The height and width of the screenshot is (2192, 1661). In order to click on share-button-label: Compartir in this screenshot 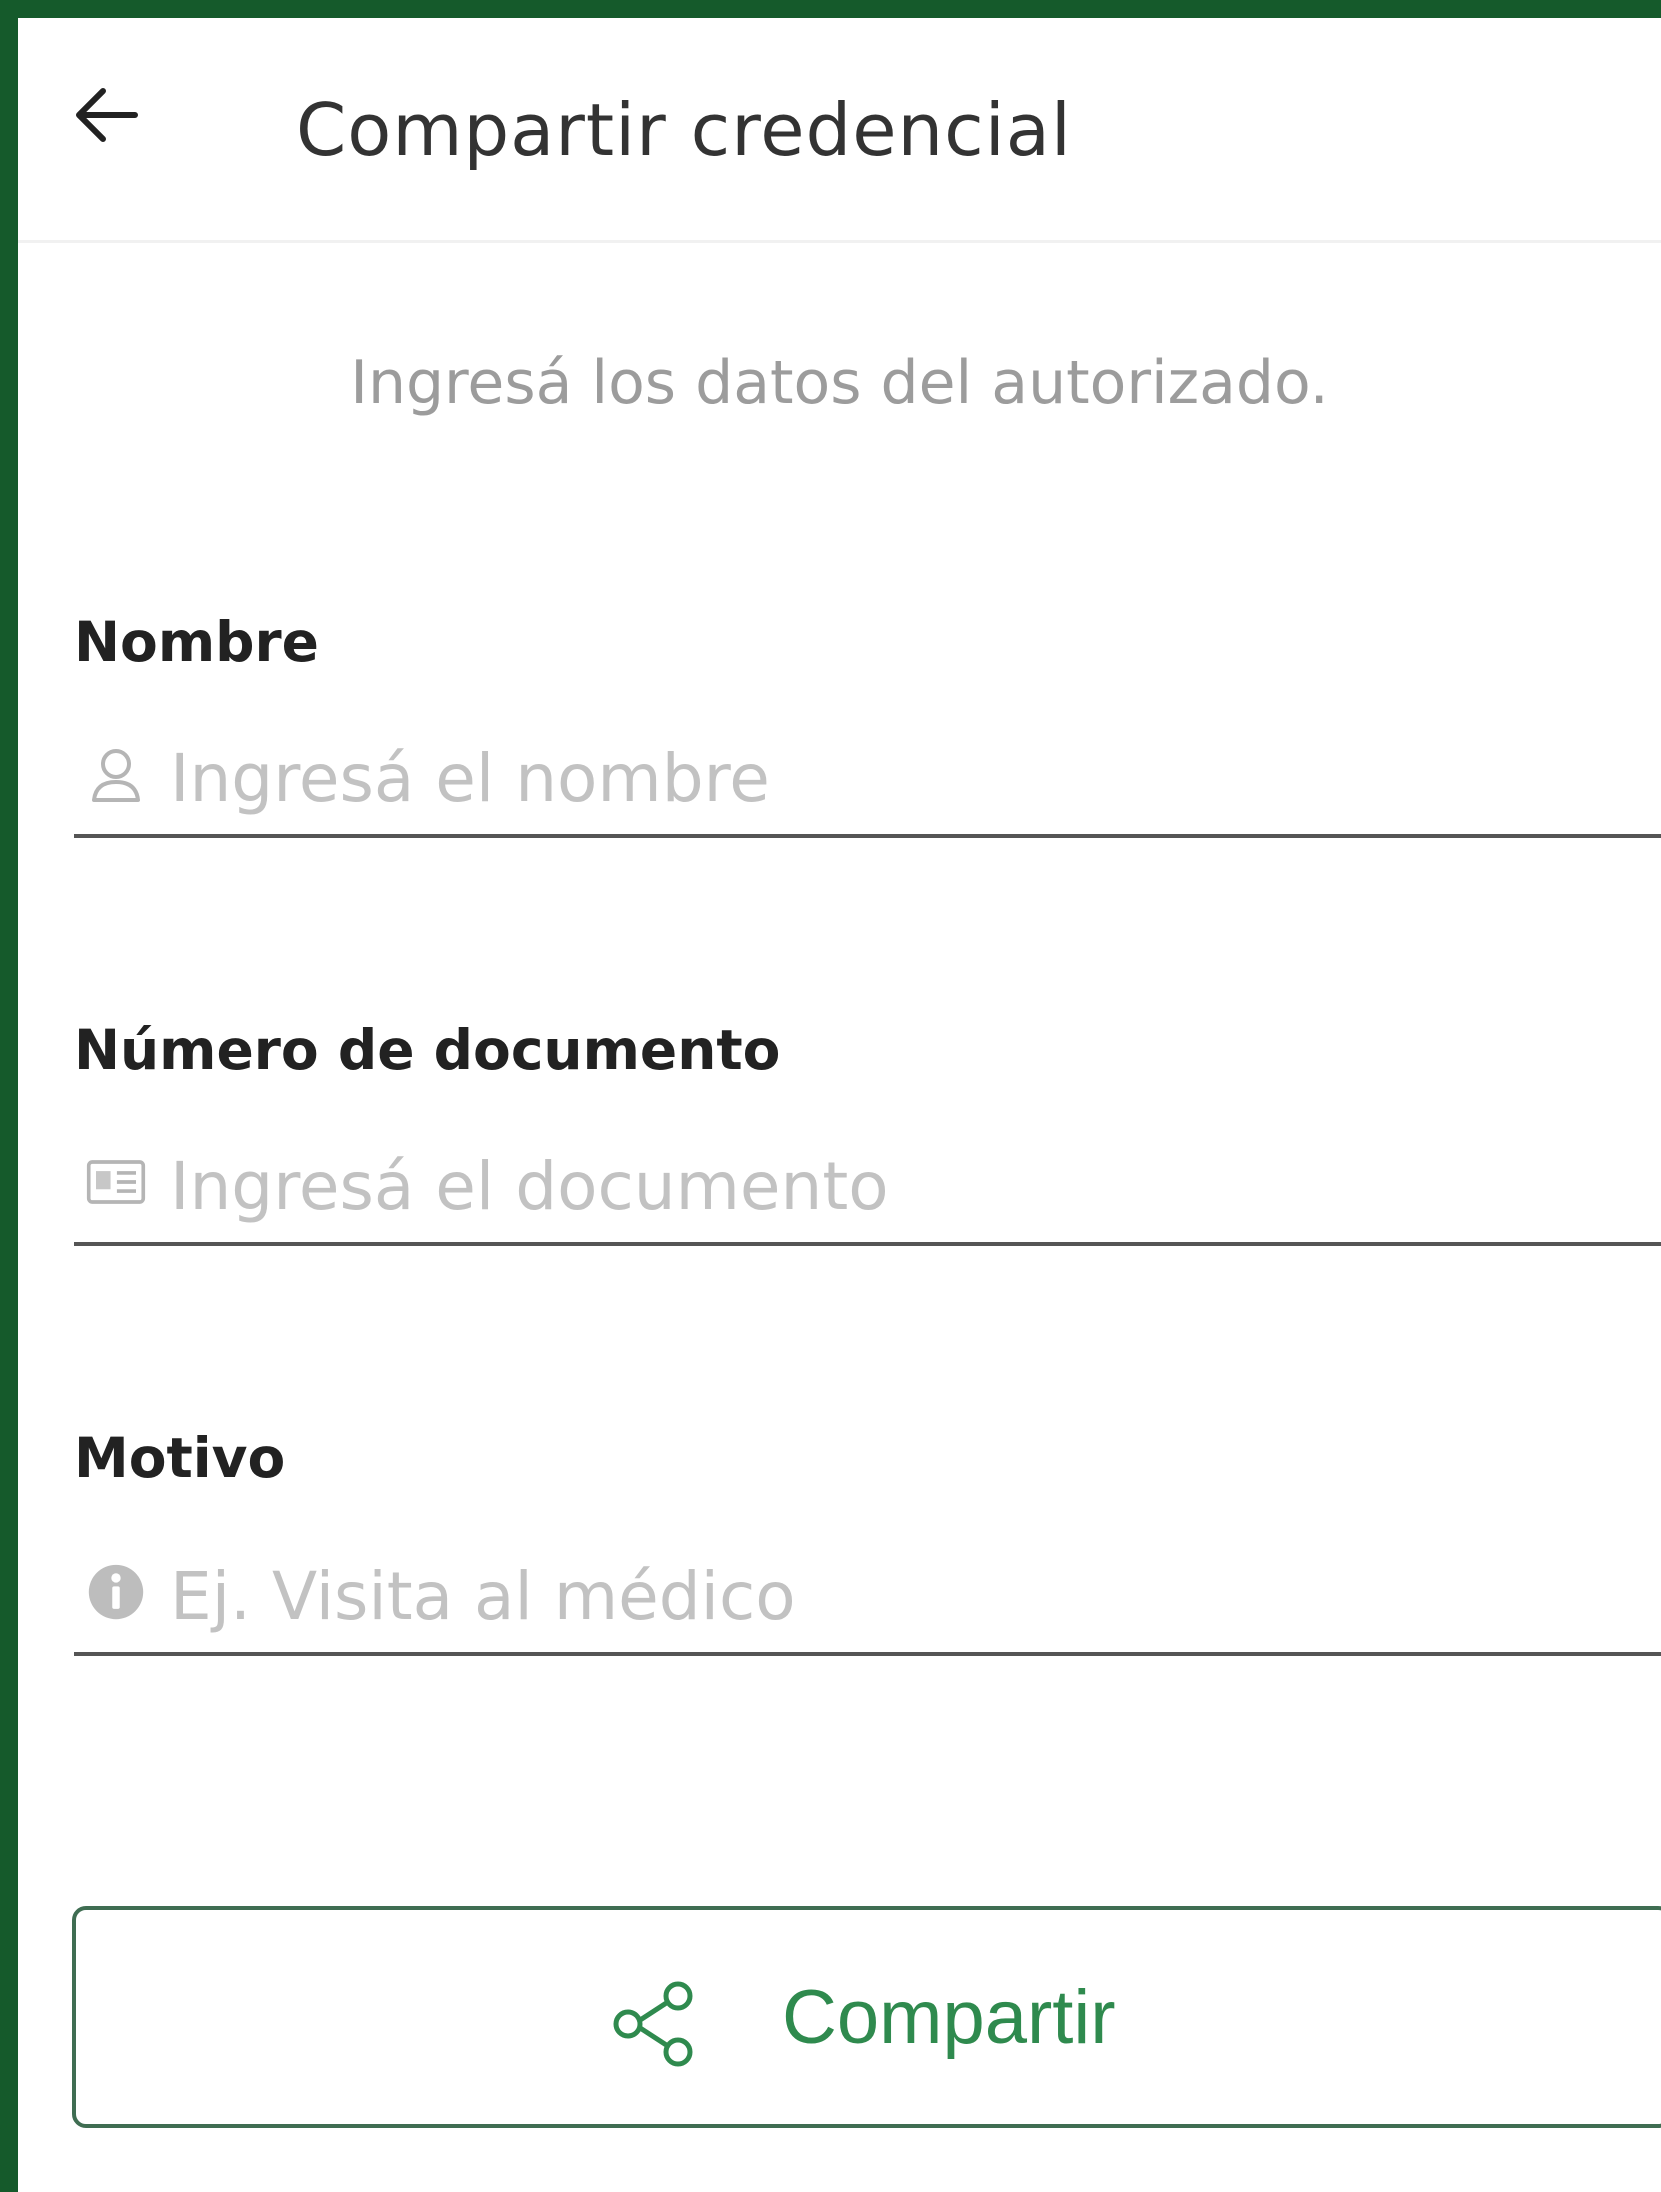, I will do `click(949, 2017)`.